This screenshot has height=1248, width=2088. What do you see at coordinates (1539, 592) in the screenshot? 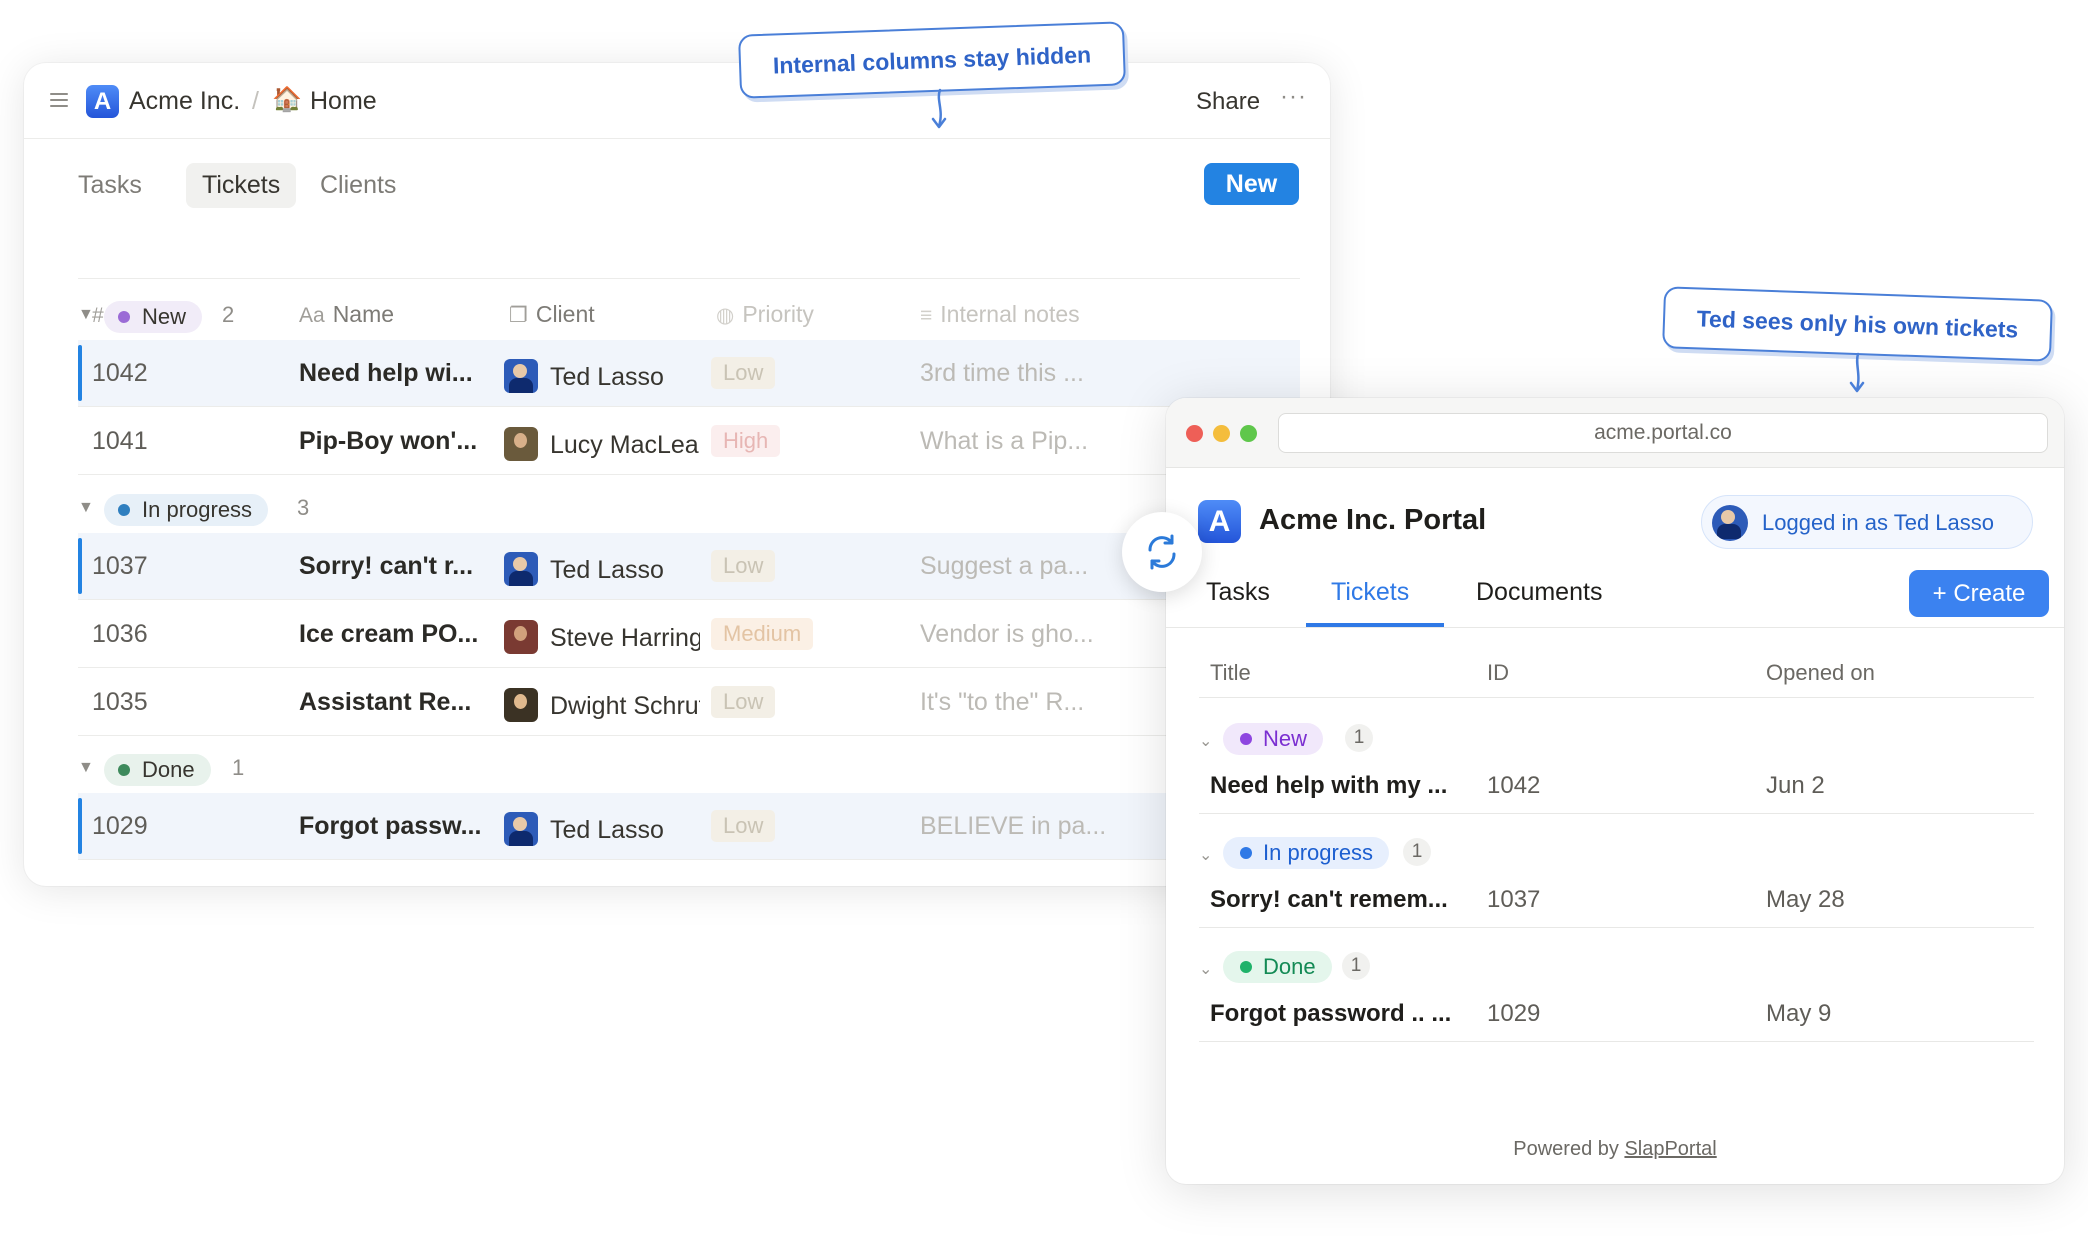
I see `tab-documents: Documents` at bounding box center [1539, 592].